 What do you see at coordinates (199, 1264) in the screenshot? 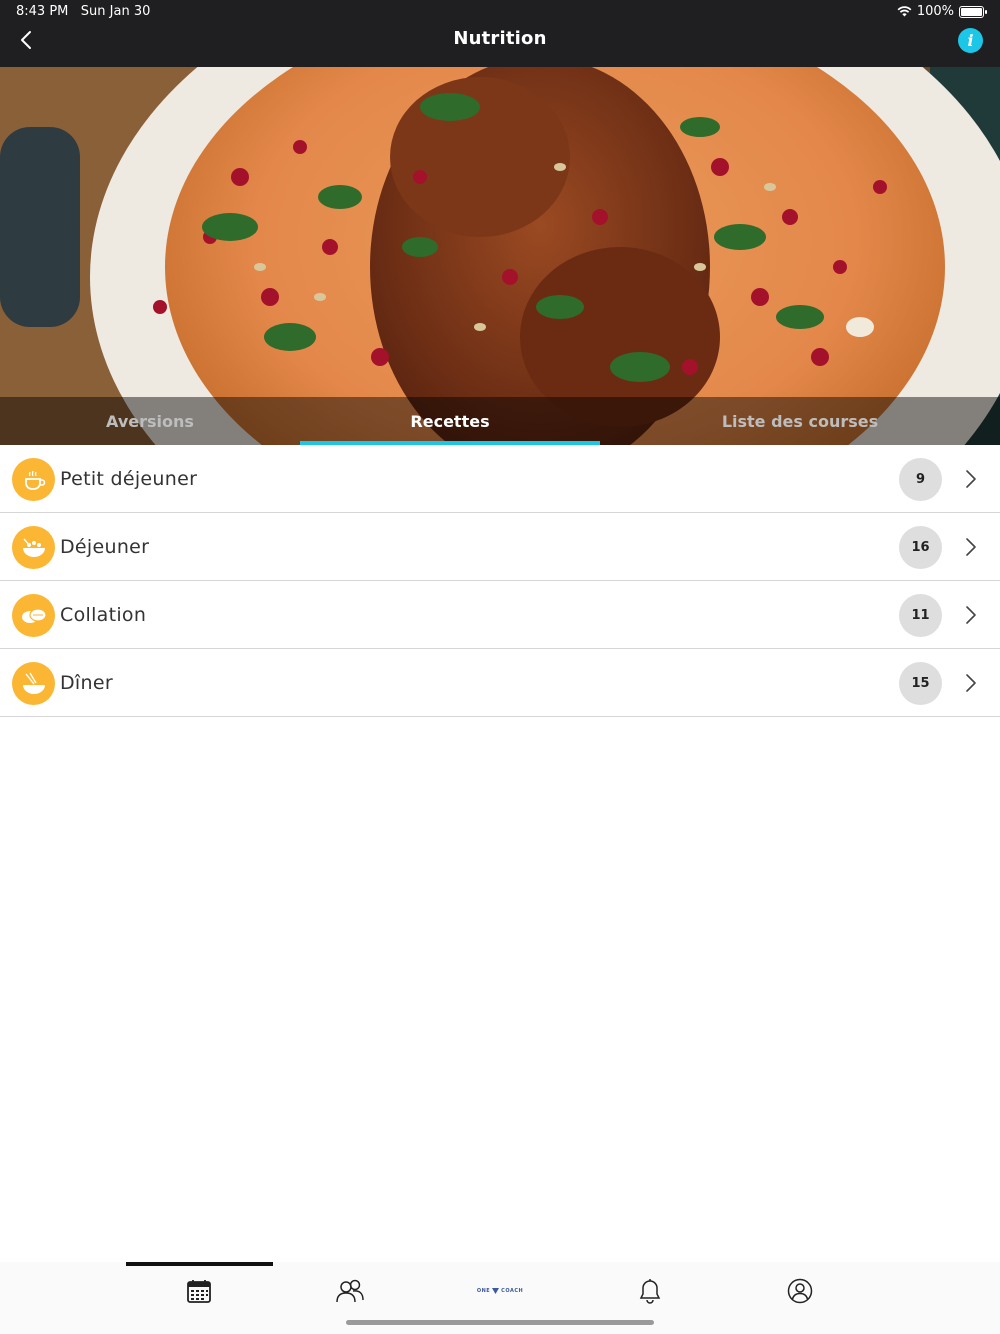
I see `active-tab-indicator` at bounding box center [199, 1264].